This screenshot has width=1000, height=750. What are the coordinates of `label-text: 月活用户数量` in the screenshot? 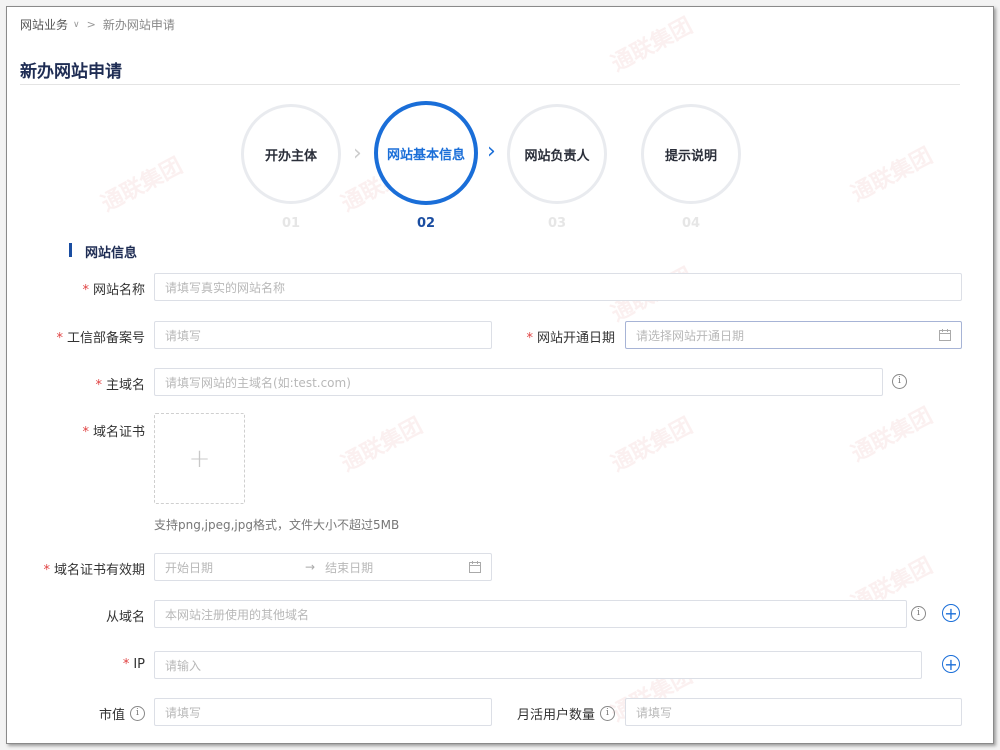 It's located at (555, 715).